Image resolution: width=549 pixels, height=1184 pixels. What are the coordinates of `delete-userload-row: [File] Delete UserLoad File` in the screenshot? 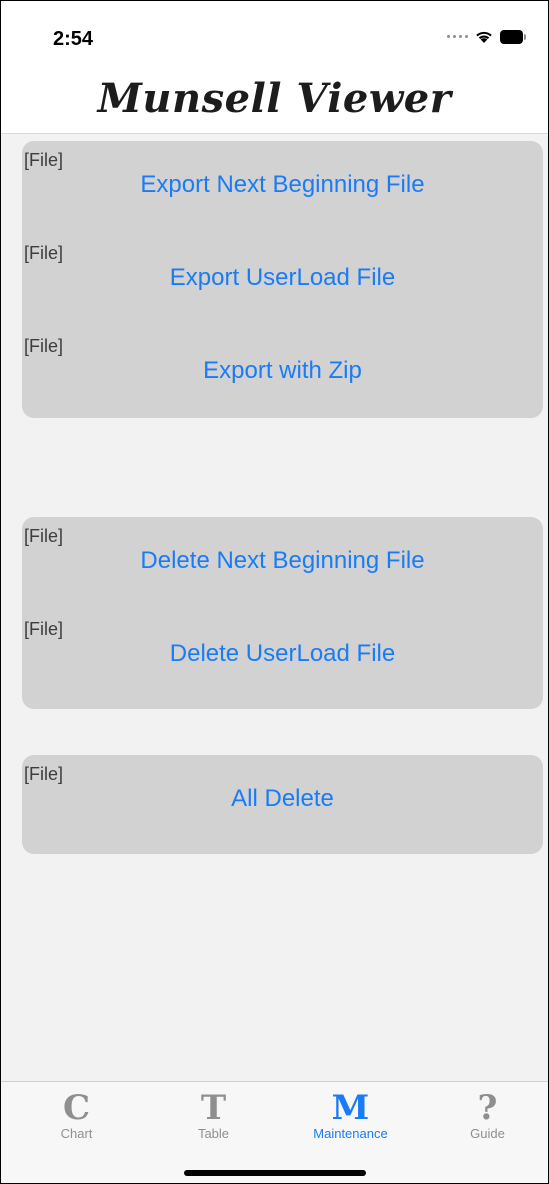 It's located at (282, 656).